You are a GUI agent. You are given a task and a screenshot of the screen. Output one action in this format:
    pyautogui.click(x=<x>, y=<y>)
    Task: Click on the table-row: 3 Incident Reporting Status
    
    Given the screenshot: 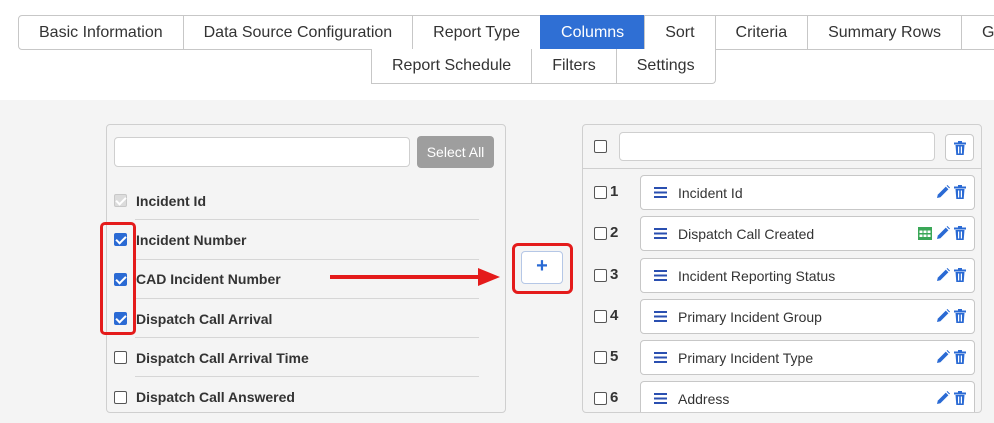 What is the action you would take?
    pyautogui.click(x=782, y=277)
    